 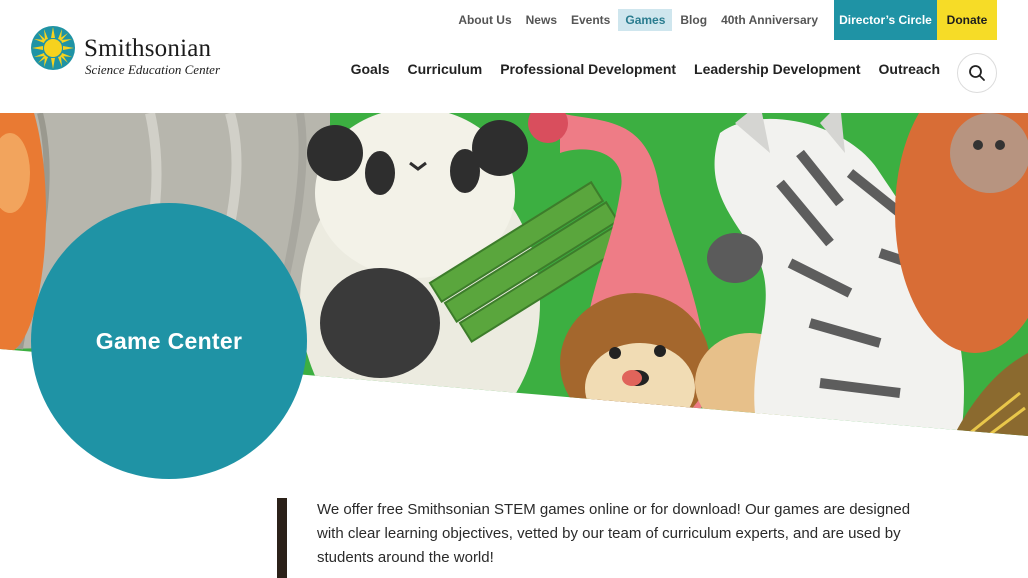 What do you see at coordinates (282, 538) in the screenshot?
I see `intro-accent-bar` at bounding box center [282, 538].